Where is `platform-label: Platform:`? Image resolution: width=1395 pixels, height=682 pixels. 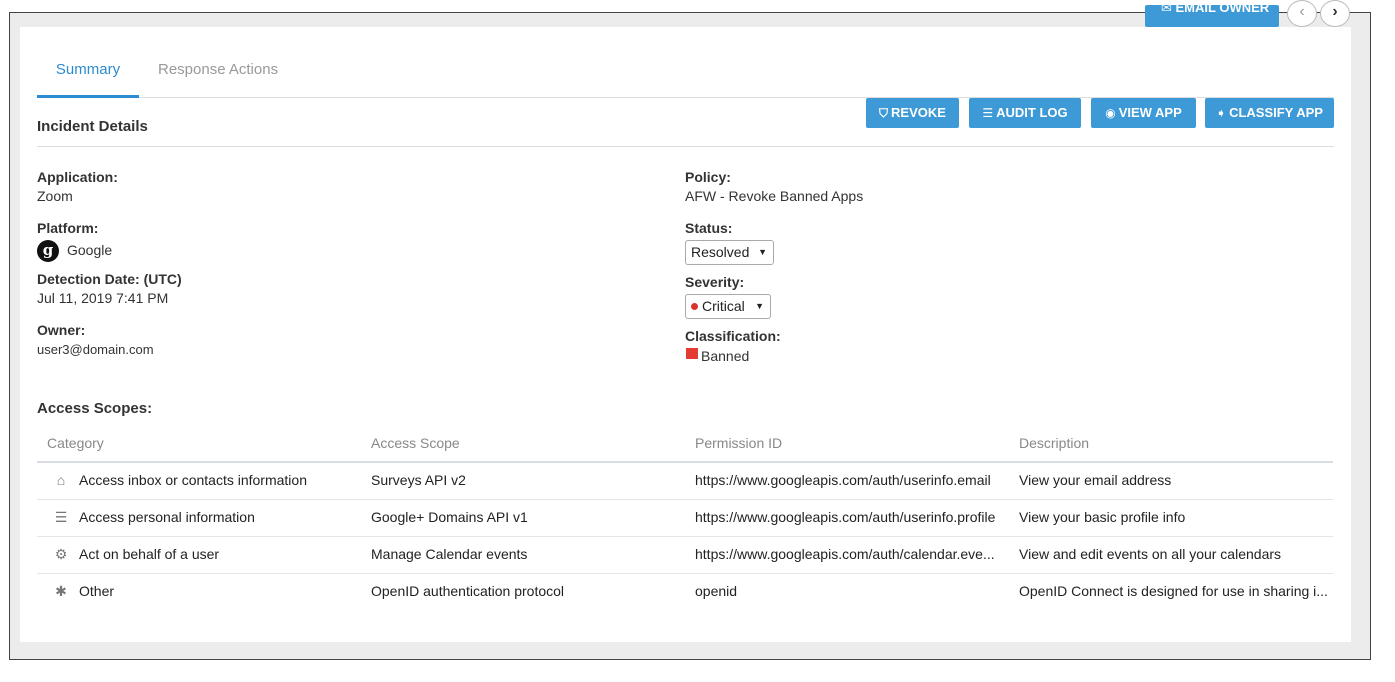 platform-label: Platform: is located at coordinates (68, 228).